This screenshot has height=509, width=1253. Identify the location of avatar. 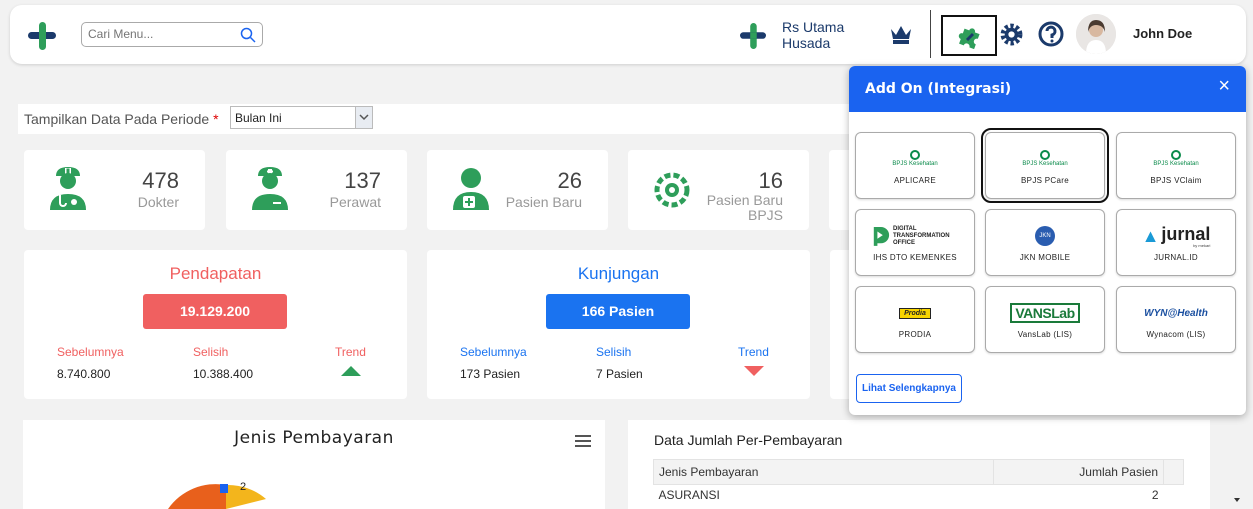
(1096, 34).